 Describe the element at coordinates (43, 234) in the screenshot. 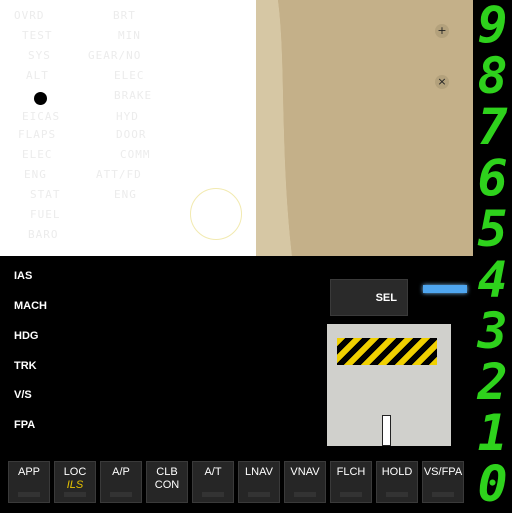

I see `faint-label: BARO` at that location.